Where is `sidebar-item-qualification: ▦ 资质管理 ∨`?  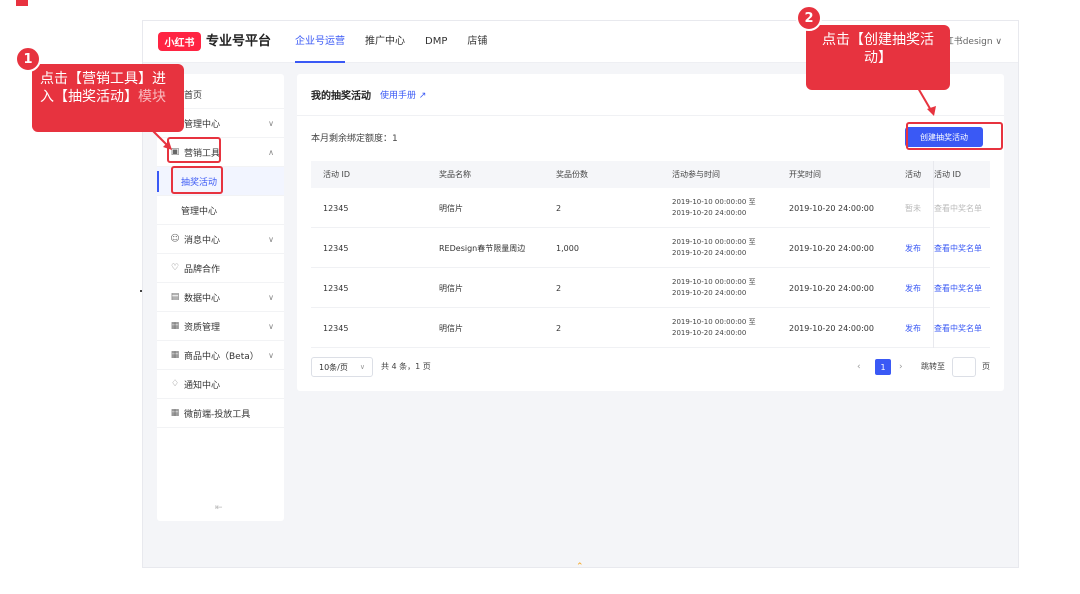 sidebar-item-qualification: ▦ 资质管理 ∨ is located at coordinates (220, 326).